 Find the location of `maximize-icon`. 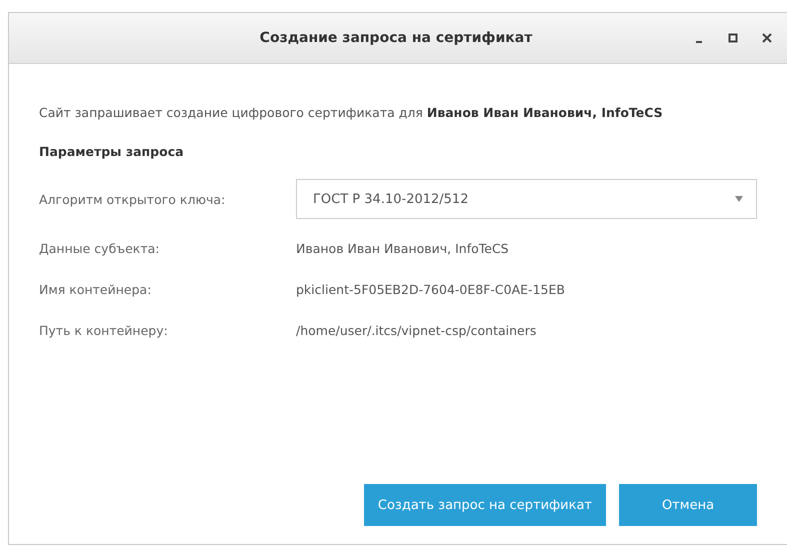

maximize-icon is located at coordinates (733, 38).